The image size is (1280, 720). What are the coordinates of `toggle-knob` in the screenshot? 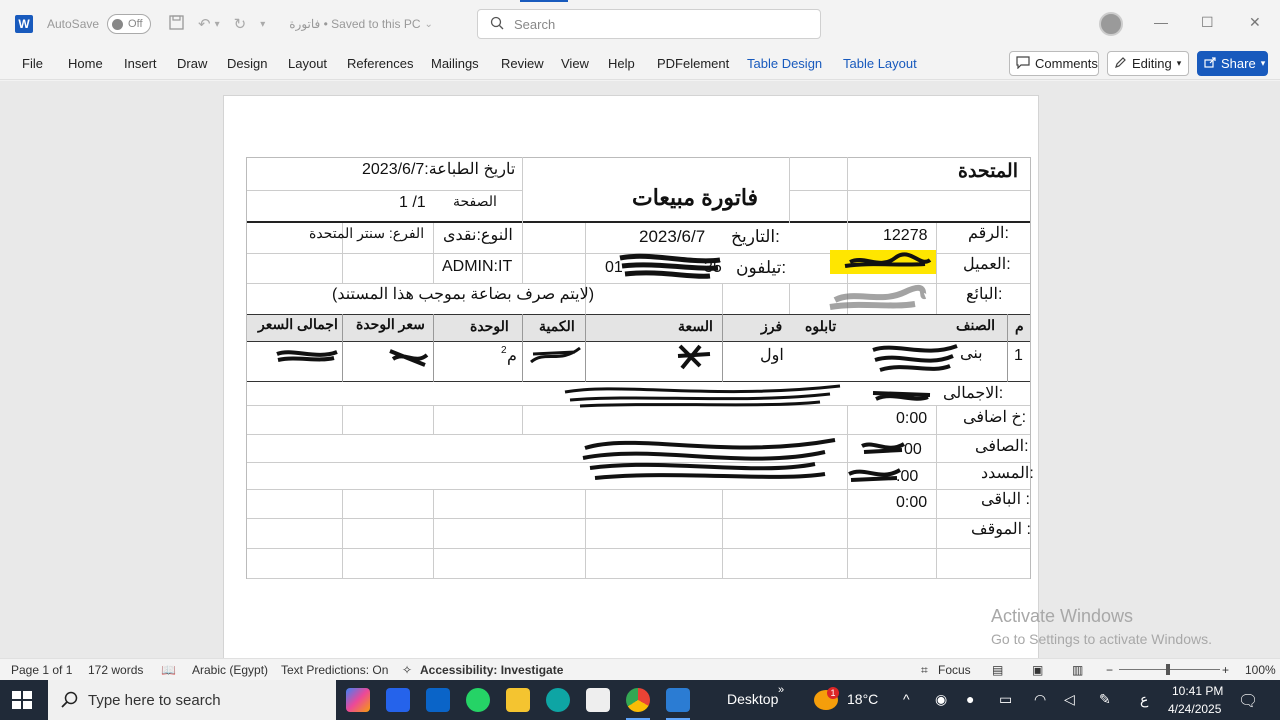 It's located at (118, 24).